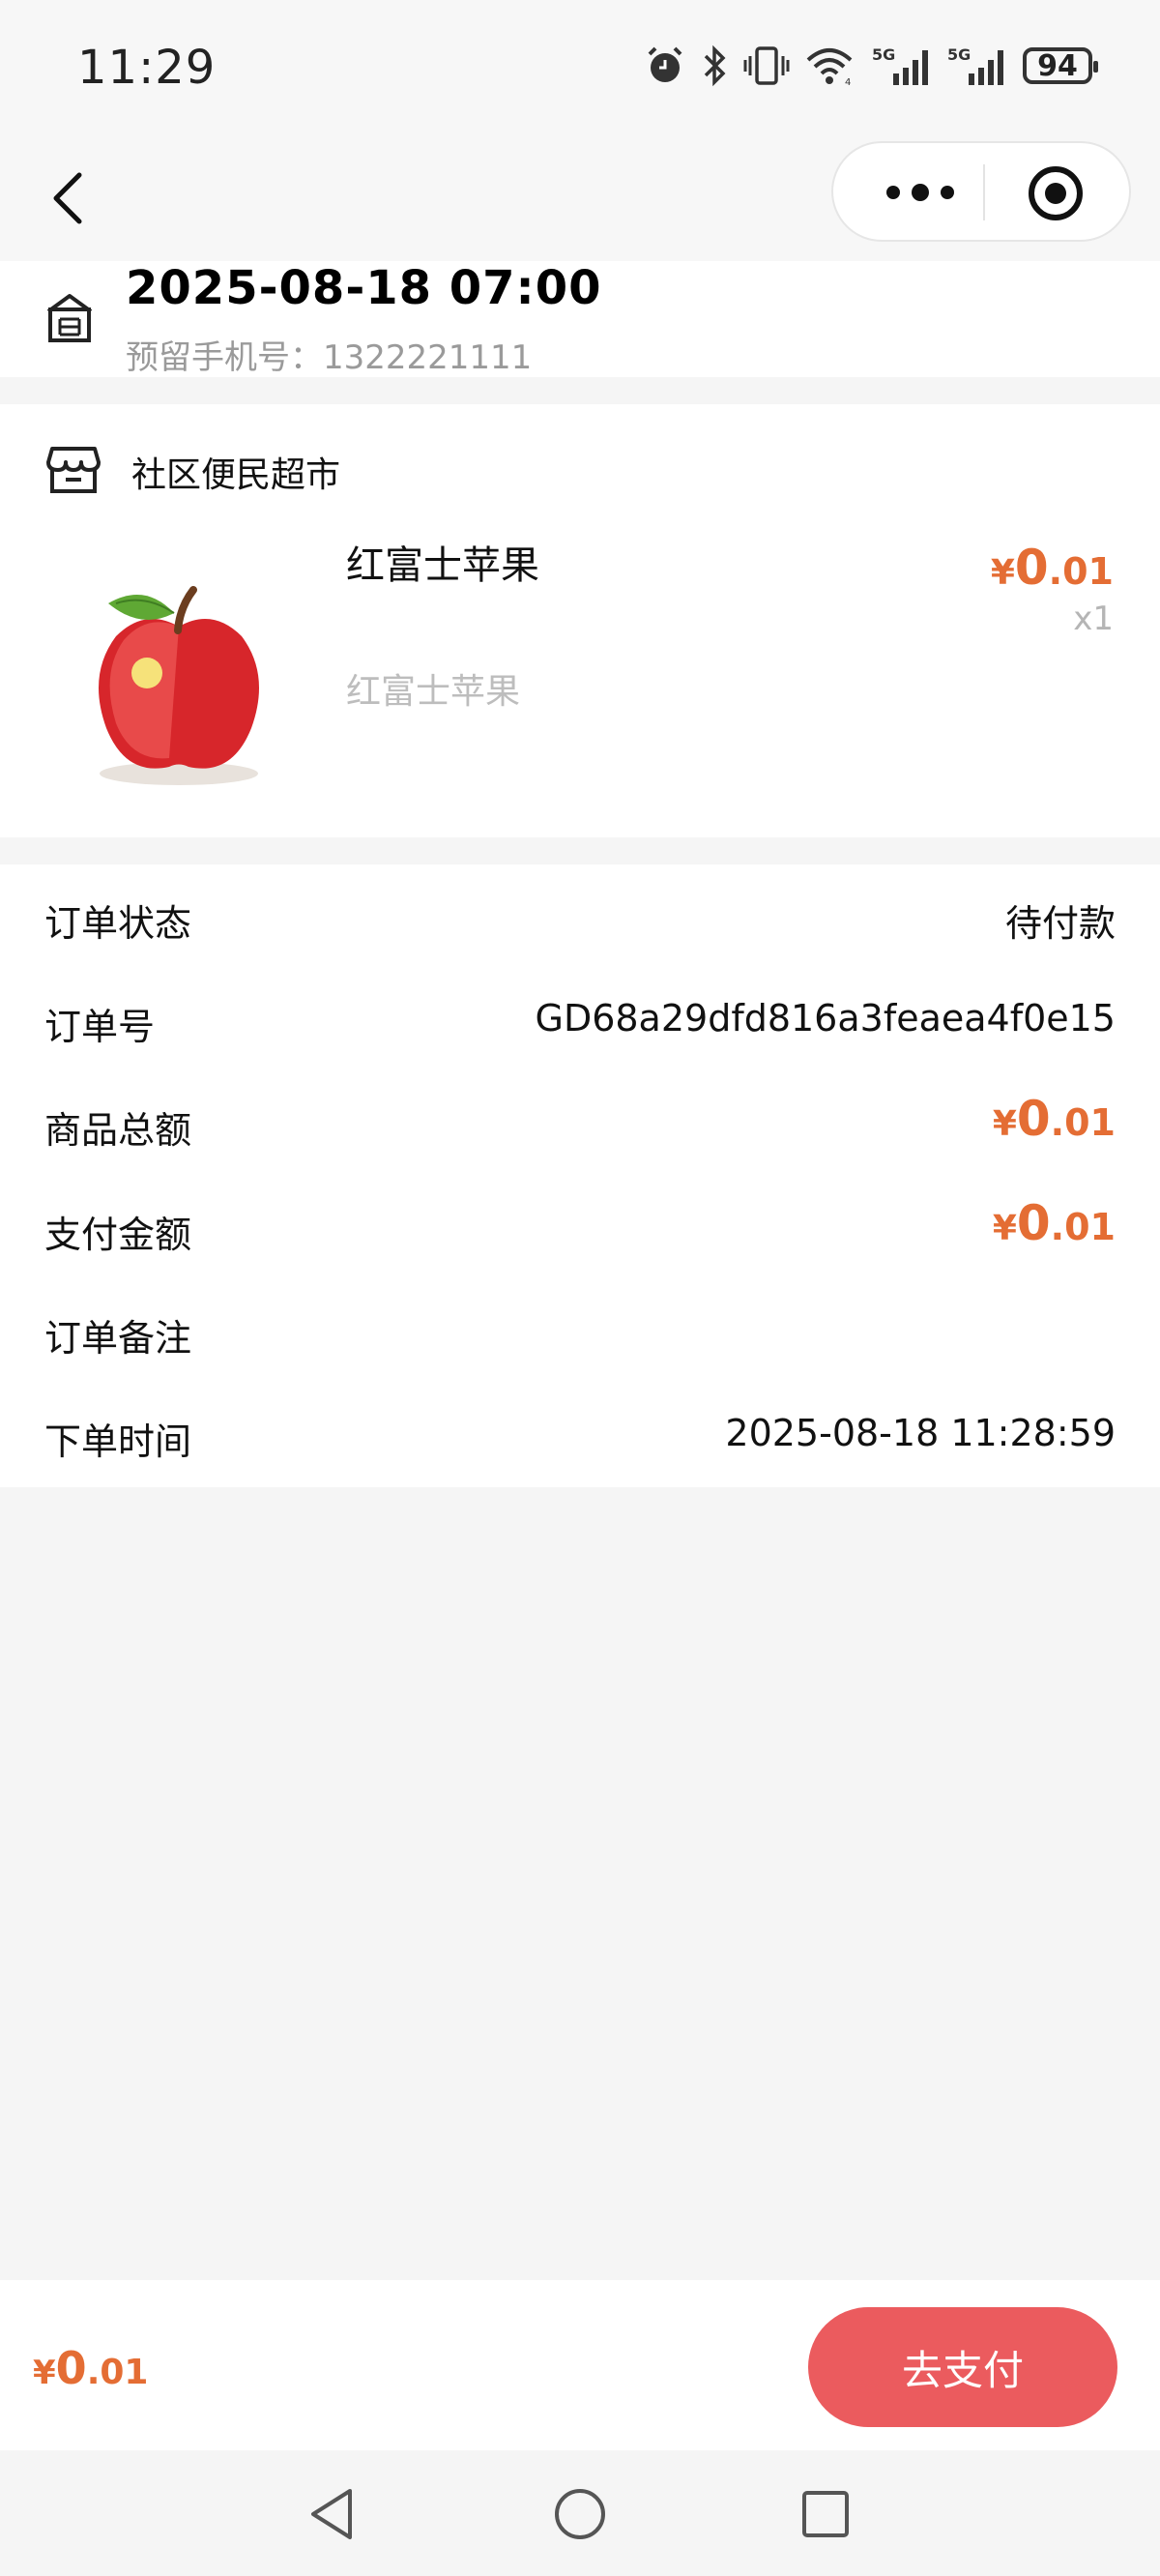 The width and height of the screenshot is (1160, 2576). I want to click on building-icon, so click(69, 318).